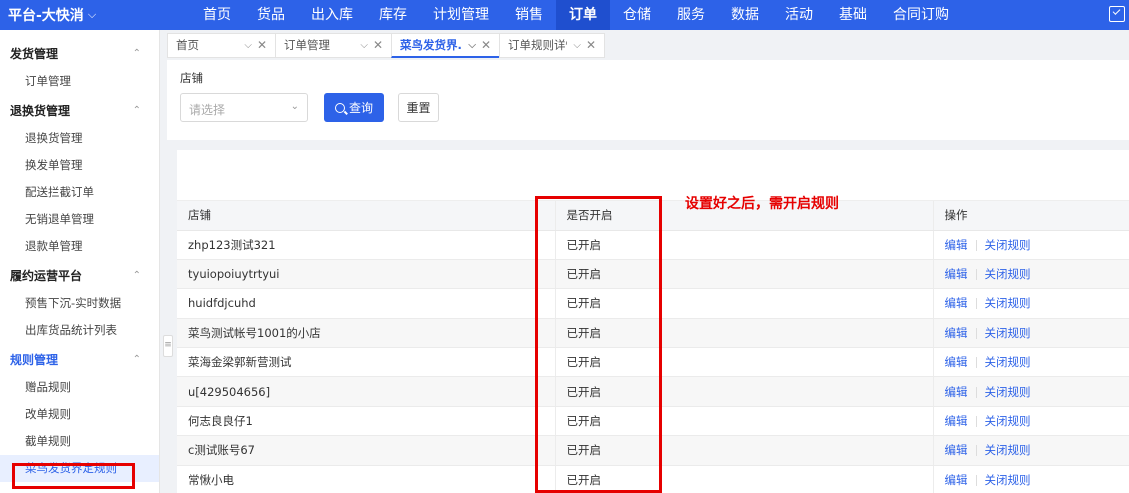 Image resolution: width=1129 pixels, height=493 pixels. Describe the element at coordinates (653, 245) in the screenshot. I see `table-row: zhp123测试321 已开启 编辑 关闭规则` at that location.